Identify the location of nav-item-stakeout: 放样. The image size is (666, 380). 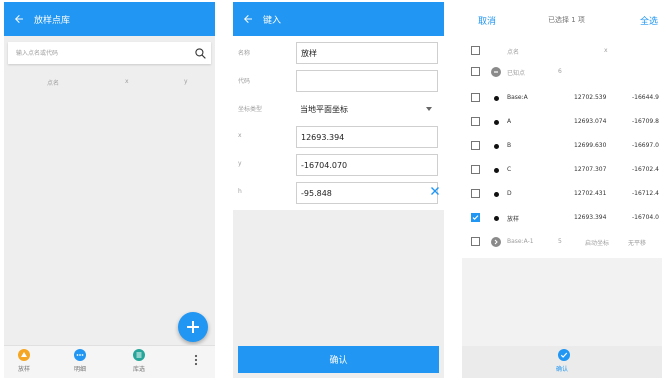
(24, 361).